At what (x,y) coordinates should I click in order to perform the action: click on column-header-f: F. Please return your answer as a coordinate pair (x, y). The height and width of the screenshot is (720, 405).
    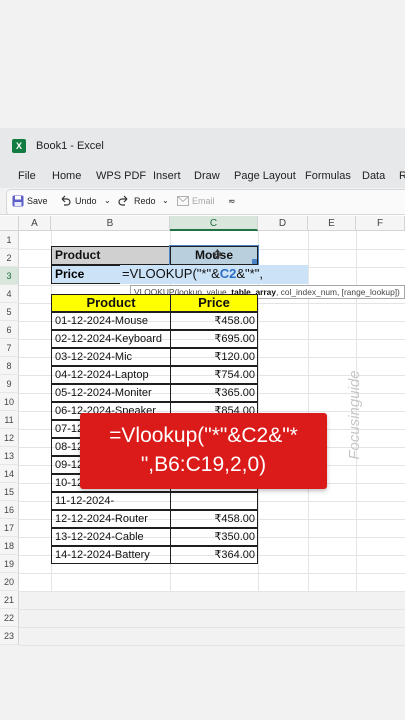
    Looking at the image, I should click on (380, 223).